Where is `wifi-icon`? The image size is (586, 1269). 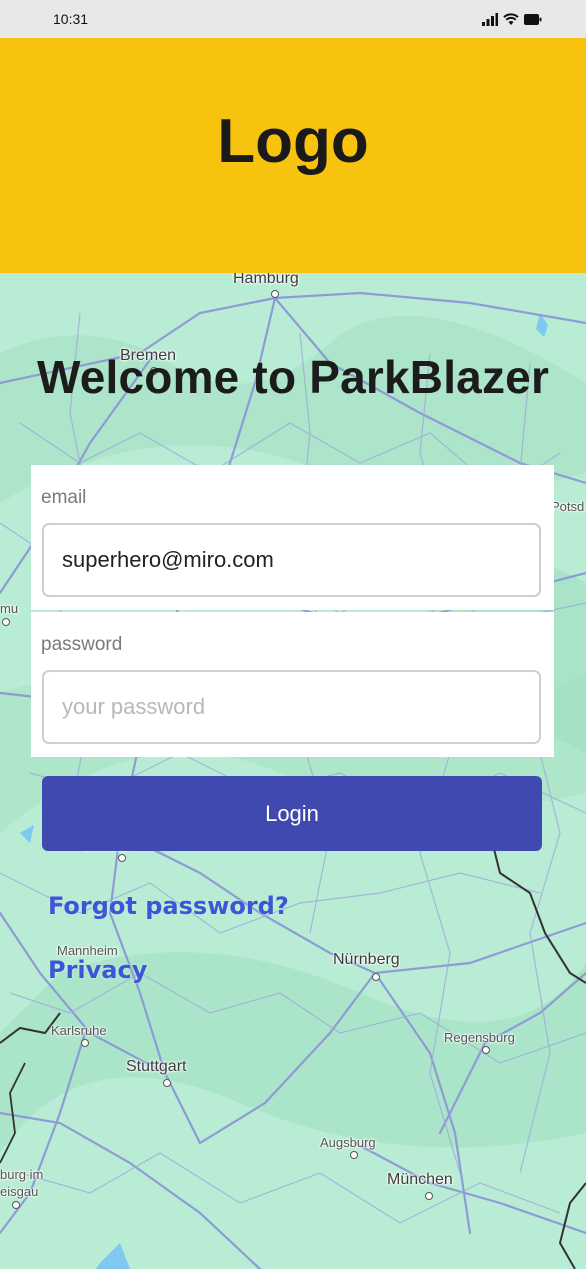 wifi-icon is located at coordinates (511, 19).